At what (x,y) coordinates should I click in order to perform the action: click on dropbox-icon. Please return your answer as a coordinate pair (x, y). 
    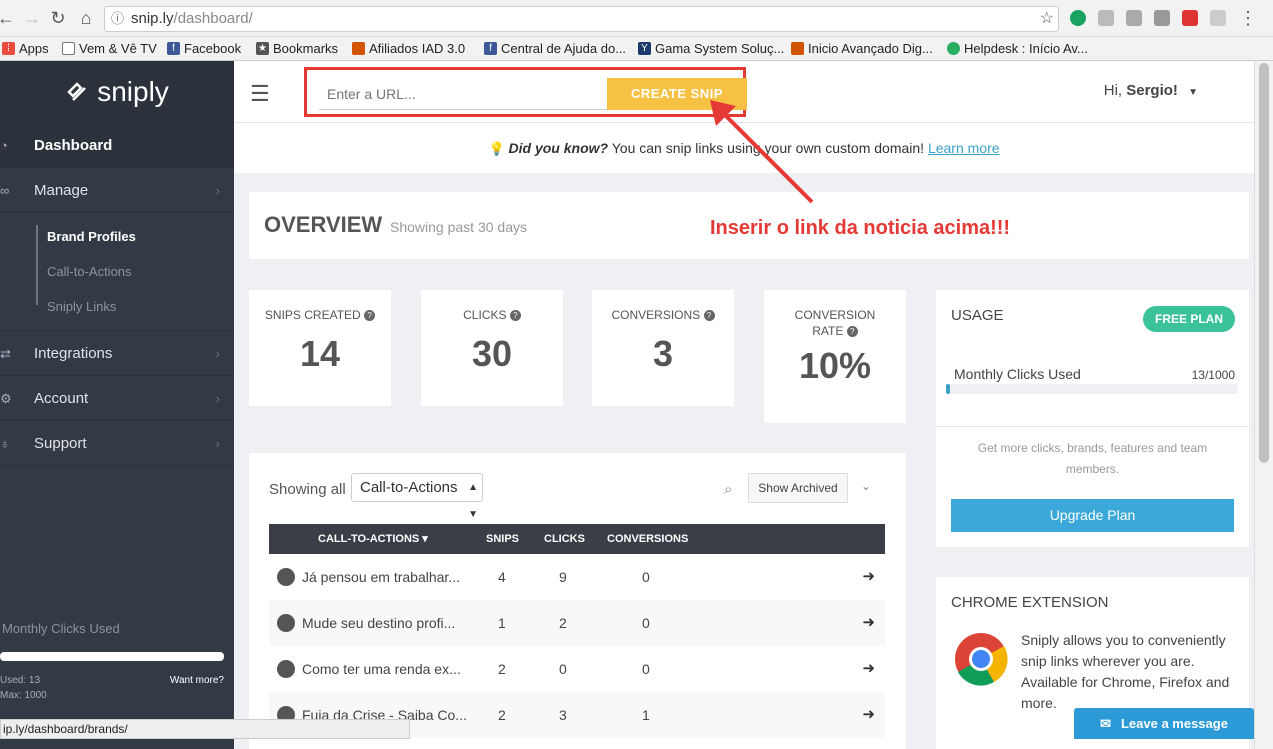
    Looking at the image, I should click on (1134, 18).